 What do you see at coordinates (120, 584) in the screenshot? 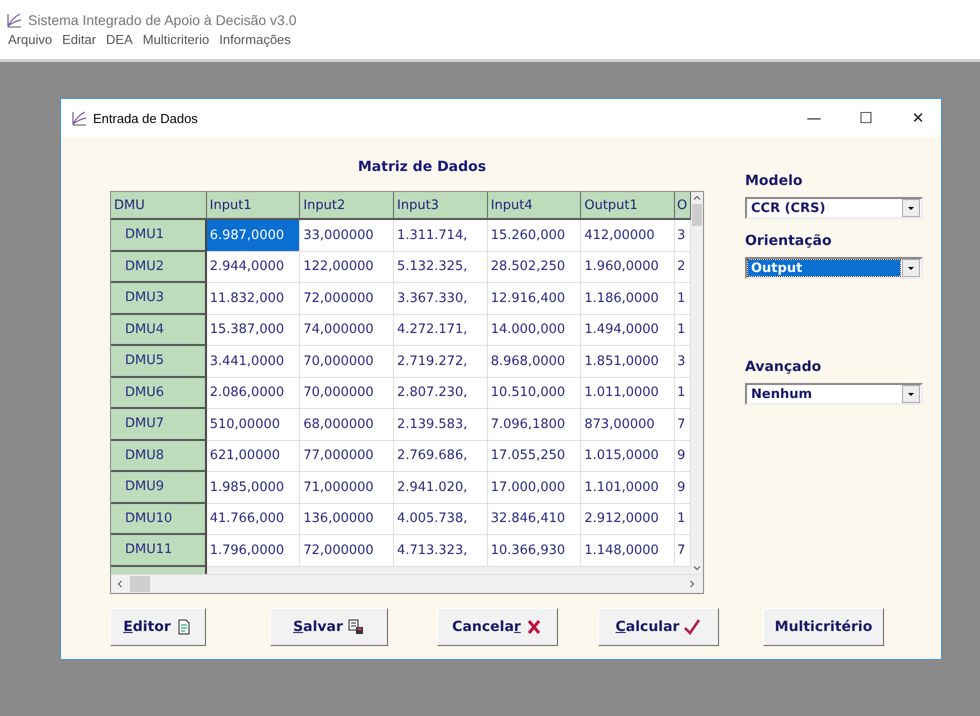
I see `scroll-left-icon` at bounding box center [120, 584].